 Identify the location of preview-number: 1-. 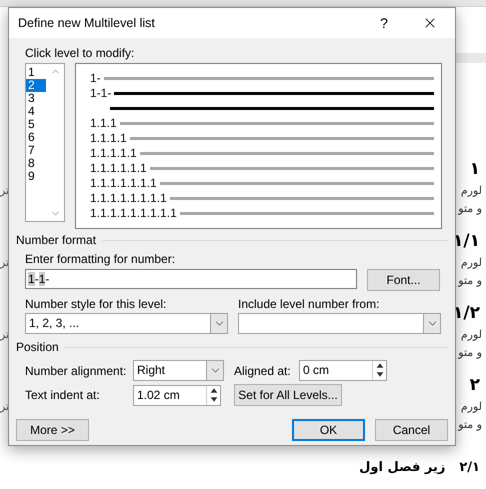
(95, 78).